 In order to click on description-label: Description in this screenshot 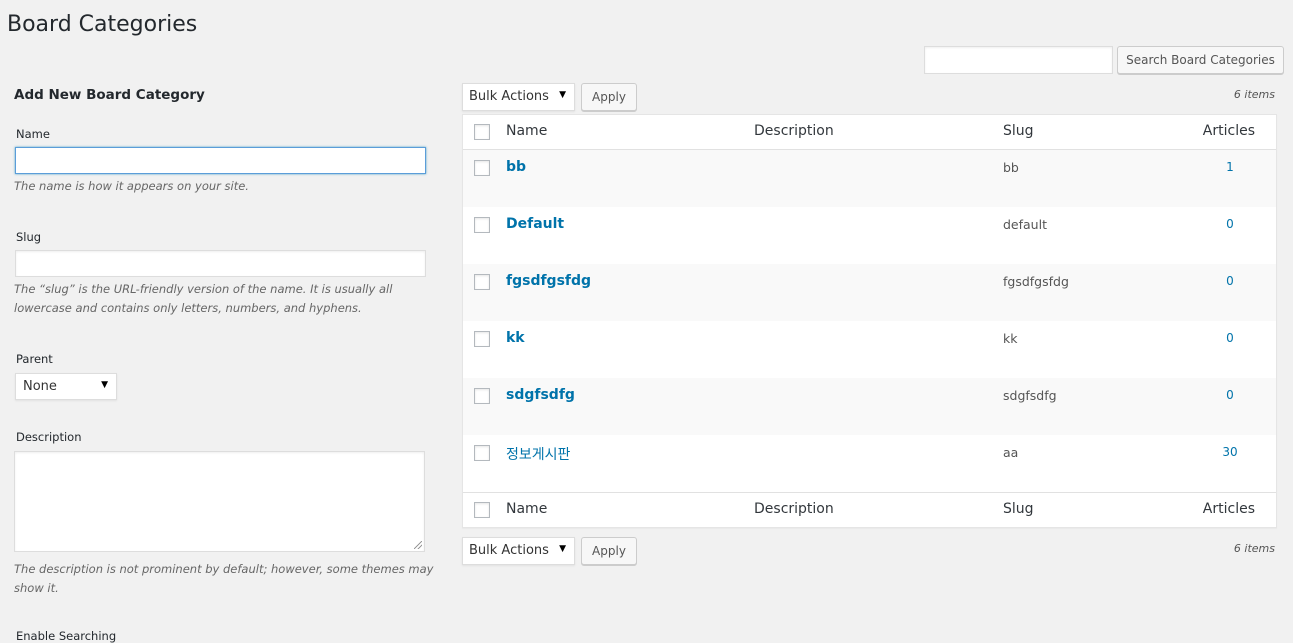, I will do `click(49, 437)`.